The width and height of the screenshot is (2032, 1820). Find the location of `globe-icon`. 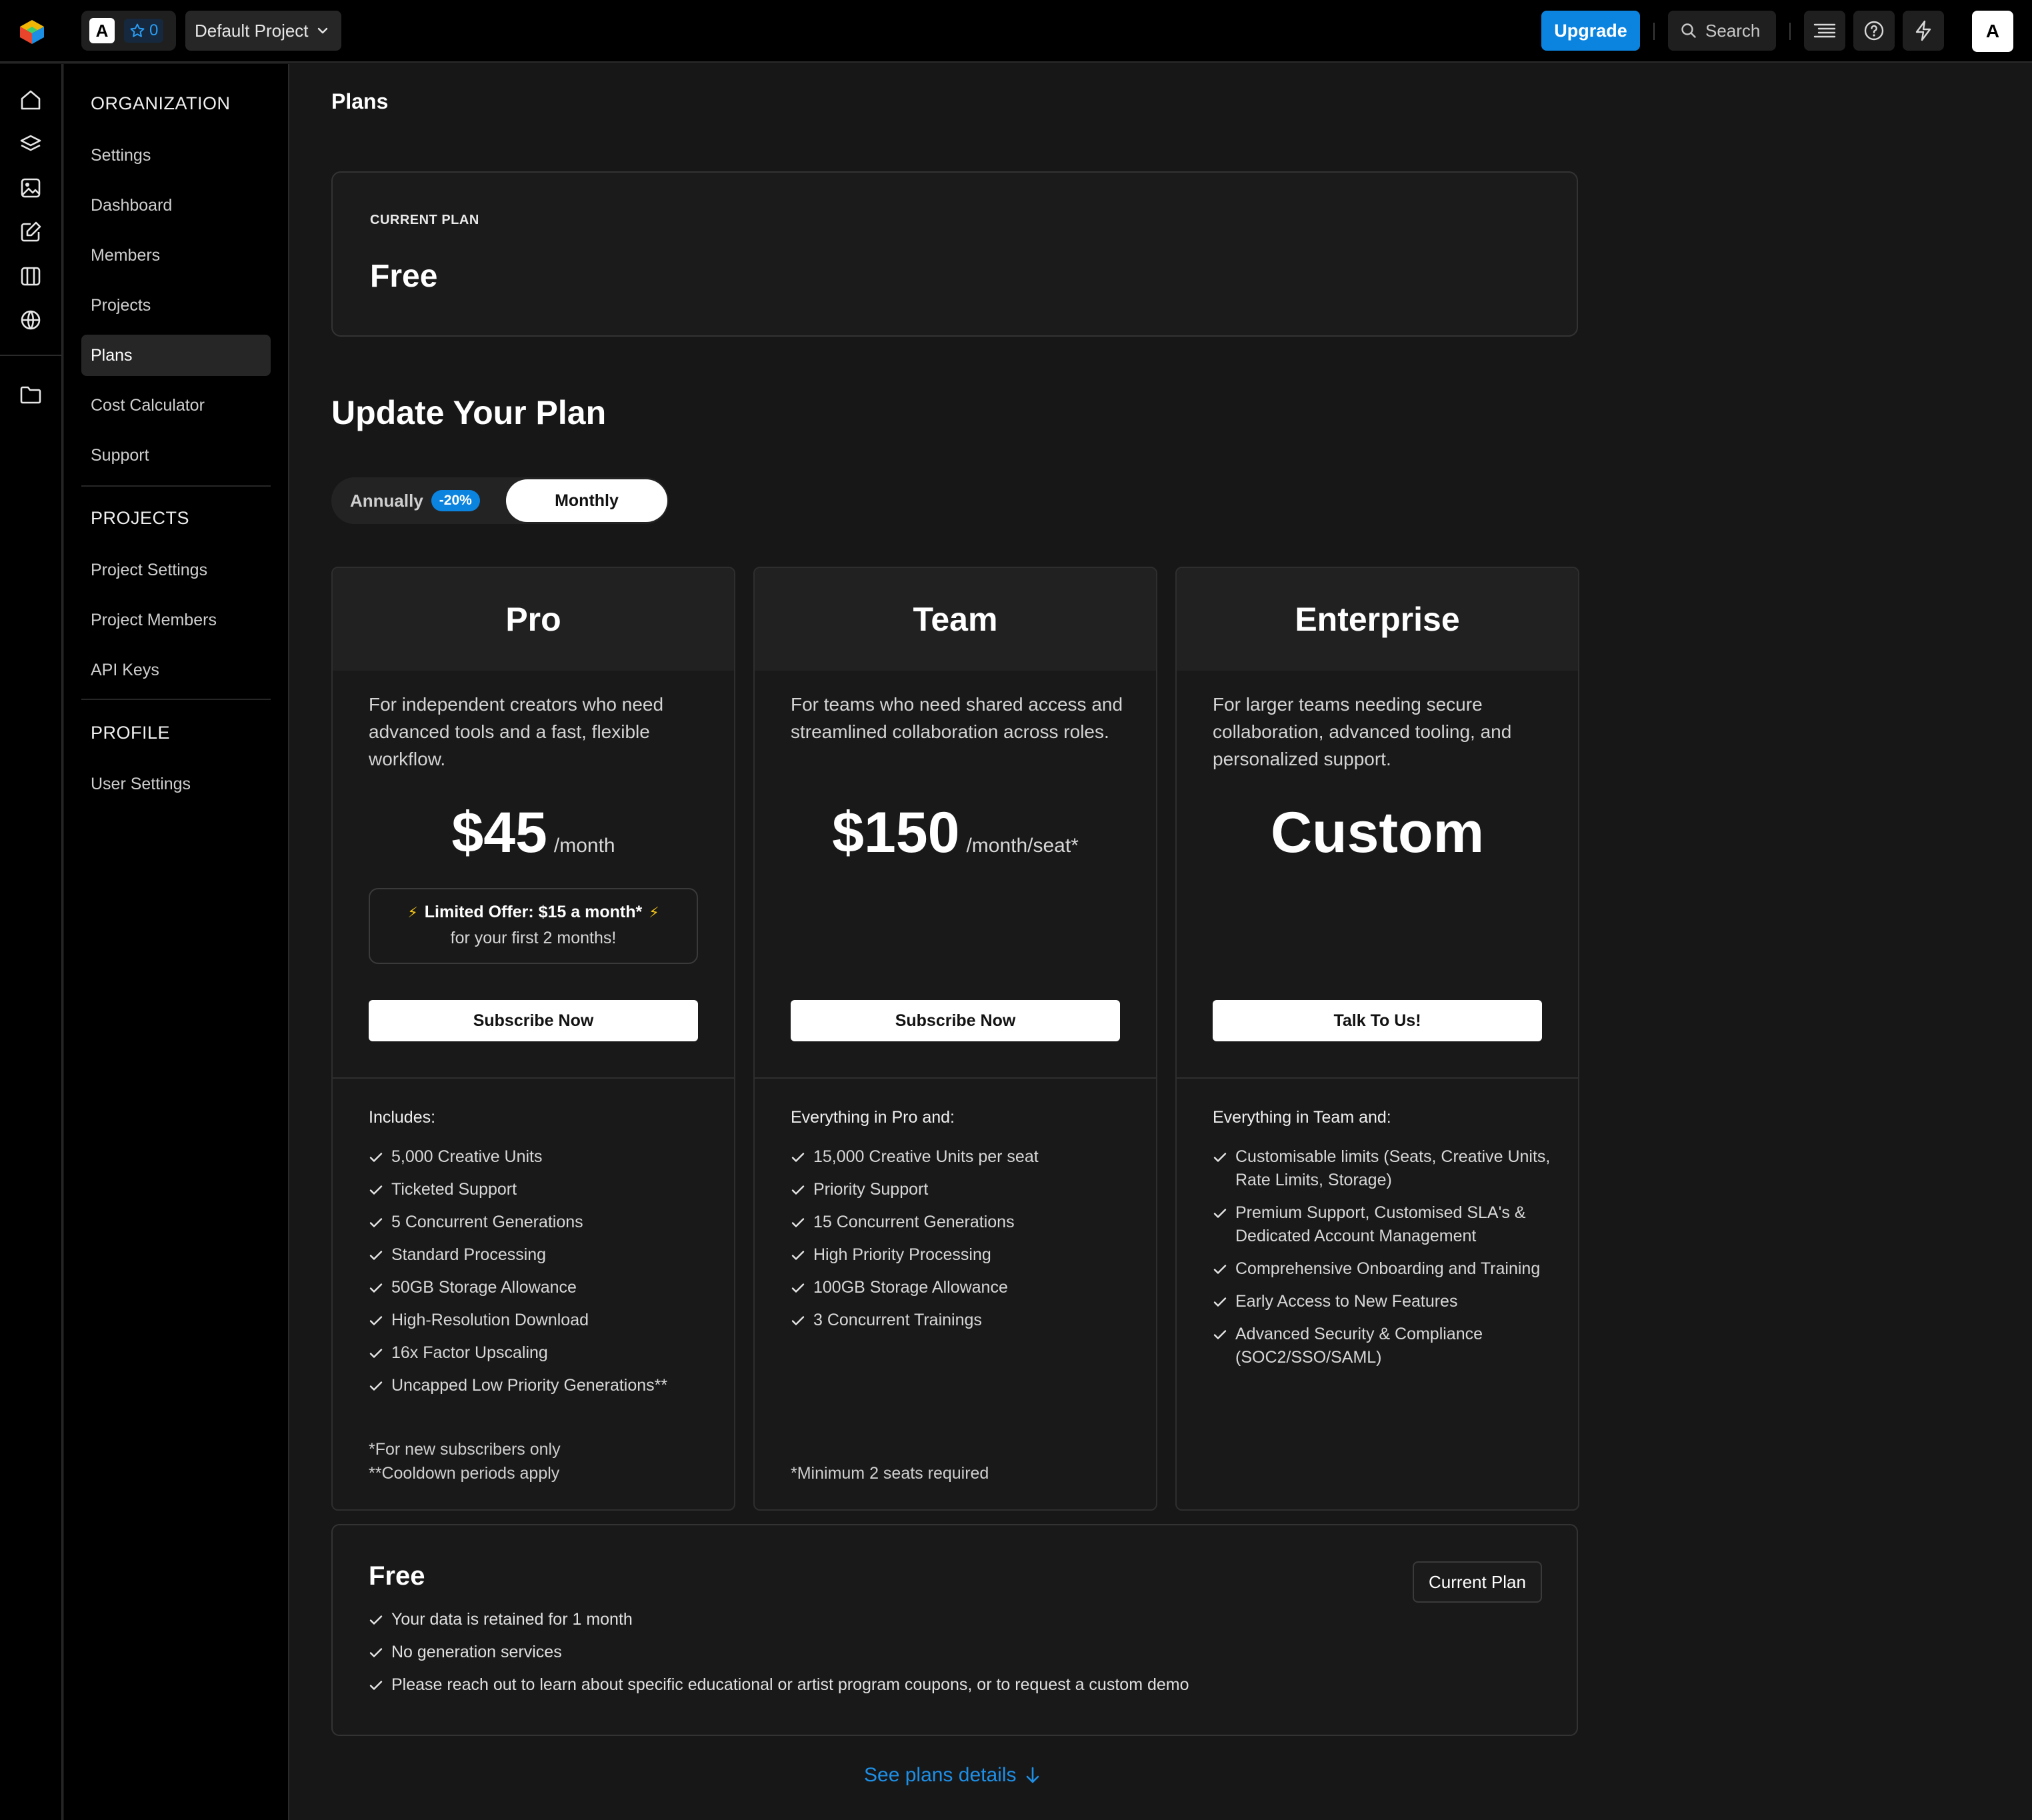

globe-icon is located at coordinates (30, 320).